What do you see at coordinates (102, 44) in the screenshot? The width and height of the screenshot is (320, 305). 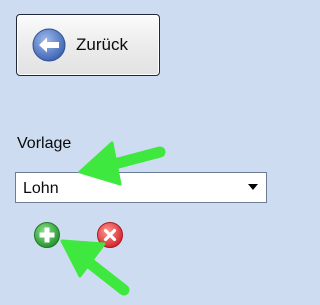 I see `back-button-label: Zurück` at bounding box center [102, 44].